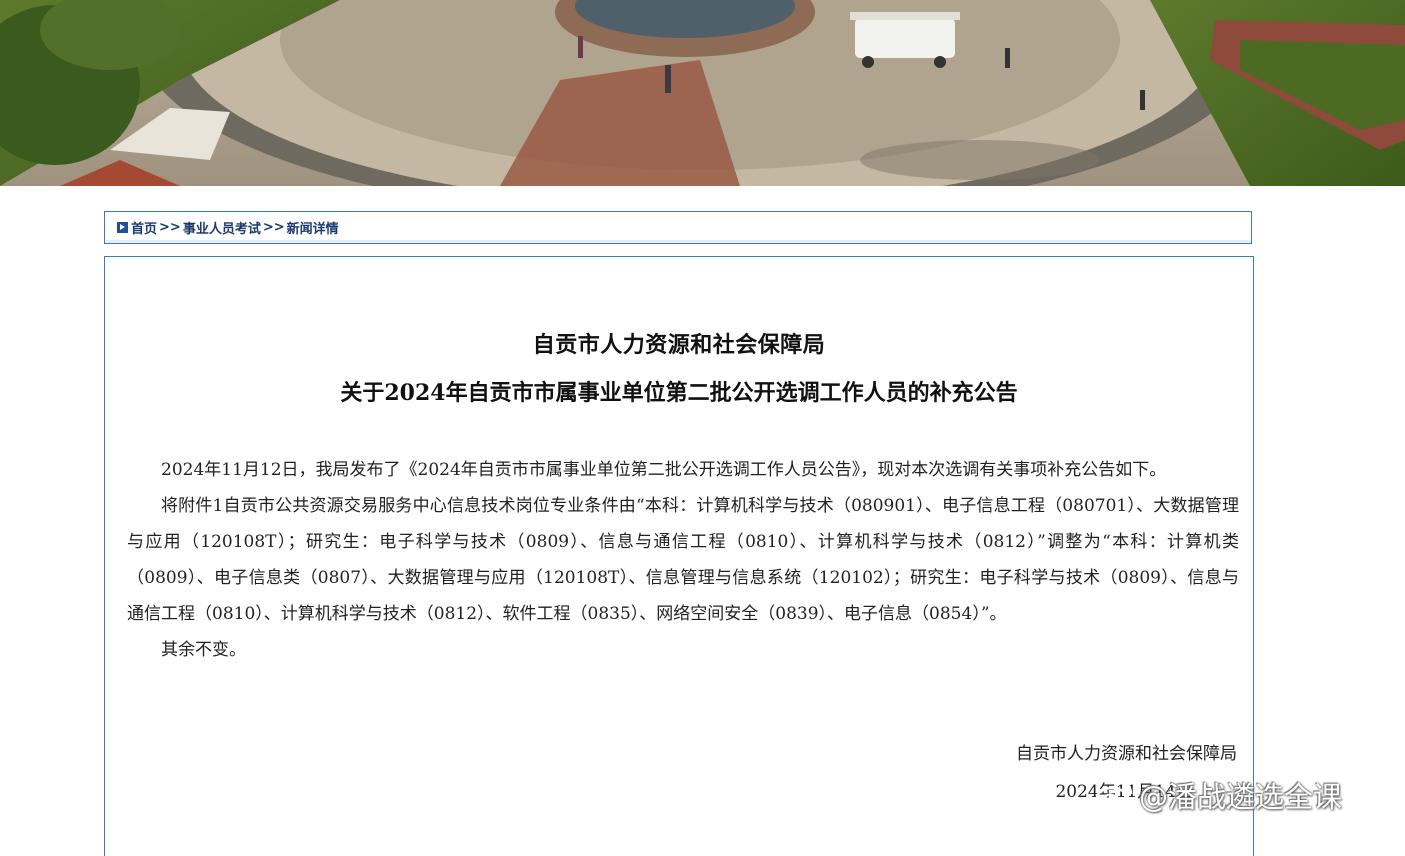 This screenshot has height=856, width=1405. What do you see at coordinates (679, 345) in the screenshot?
I see `article-title-org: 自贡市人力资源和社会保障局` at bounding box center [679, 345].